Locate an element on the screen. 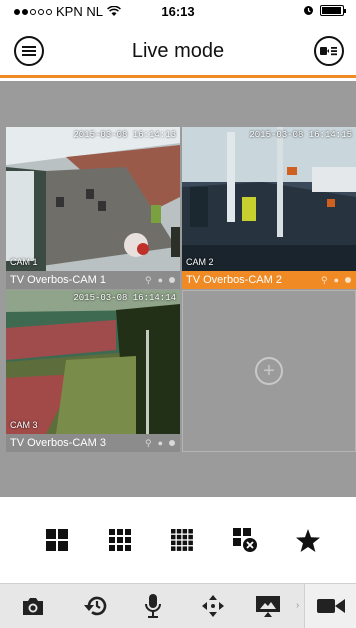 The height and width of the screenshot is (628, 356). grid-2x2-icon is located at coordinates (57, 540).